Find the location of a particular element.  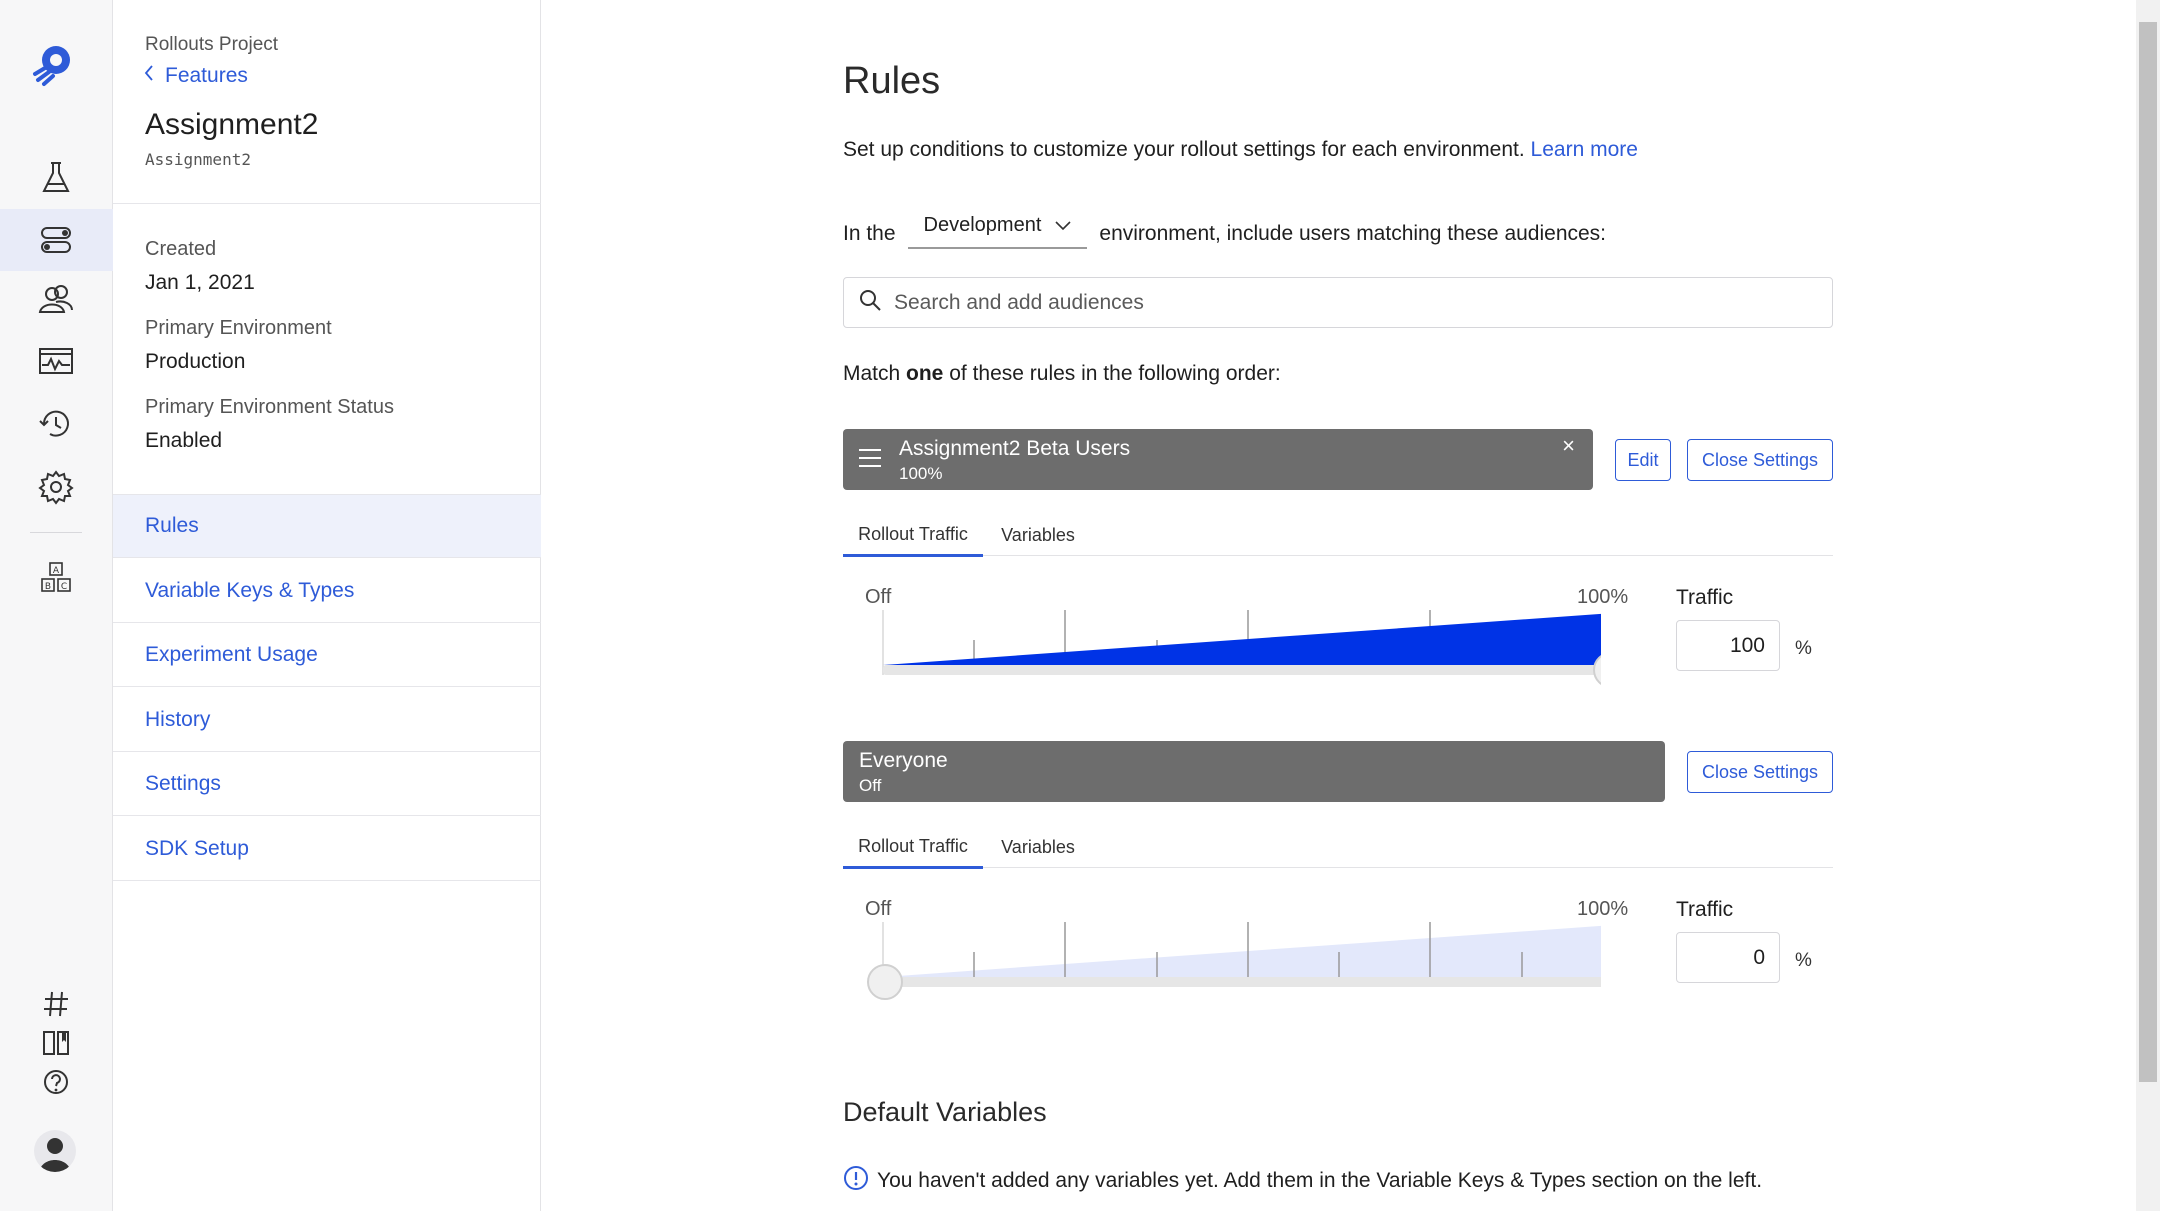

audience-search is located at coordinates (1338, 302).